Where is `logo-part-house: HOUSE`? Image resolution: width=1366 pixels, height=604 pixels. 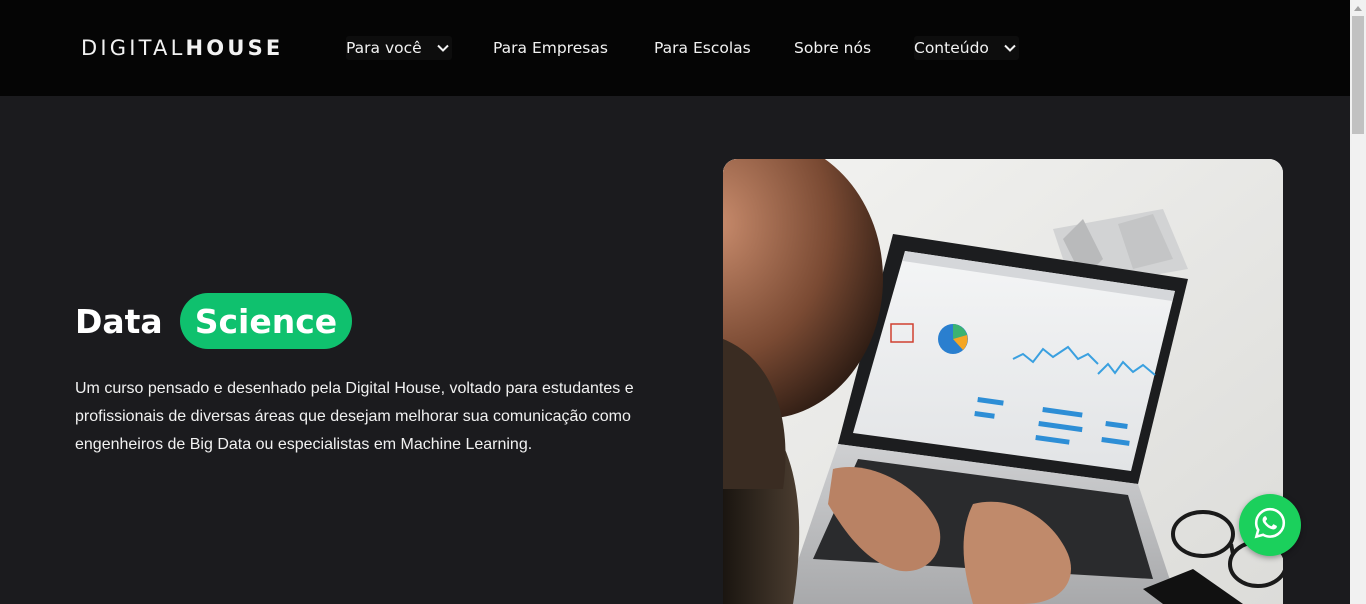 logo-part-house: HOUSE is located at coordinates (234, 48).